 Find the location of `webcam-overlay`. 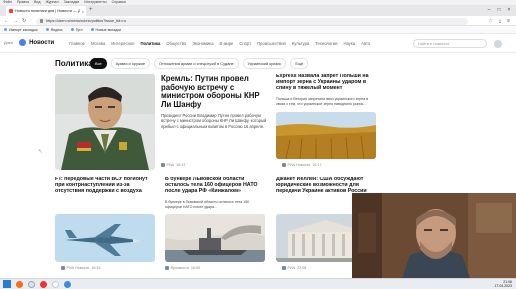

webcam-overlay is located at coordinates (434, 235).